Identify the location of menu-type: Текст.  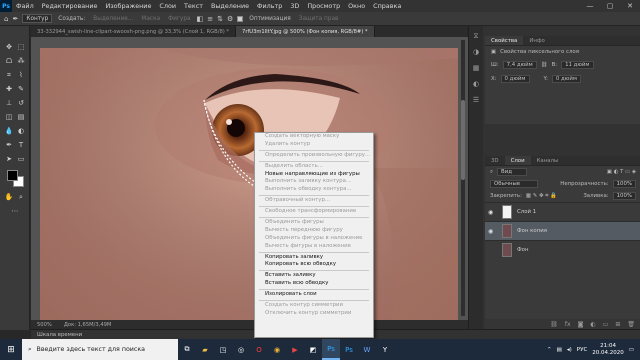
(193, 6).